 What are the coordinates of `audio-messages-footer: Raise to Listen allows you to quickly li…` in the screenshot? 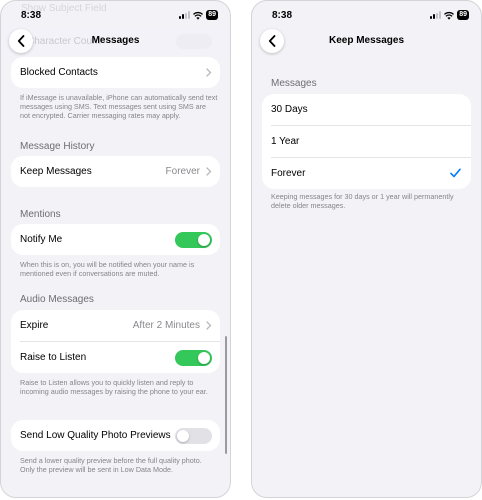 It's located at (114, 387).